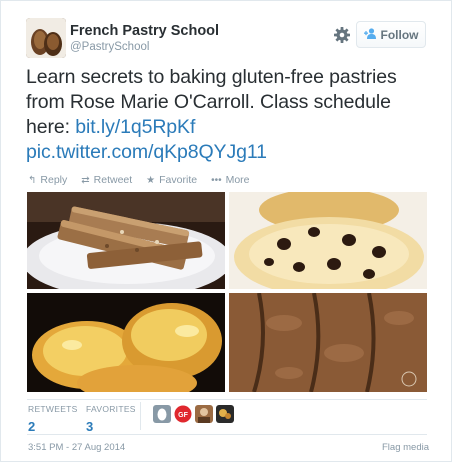  What do you see at coordinates (126, 240) in the screenshot?
I see `photo-biscotti` at bounding box center [126, 240].